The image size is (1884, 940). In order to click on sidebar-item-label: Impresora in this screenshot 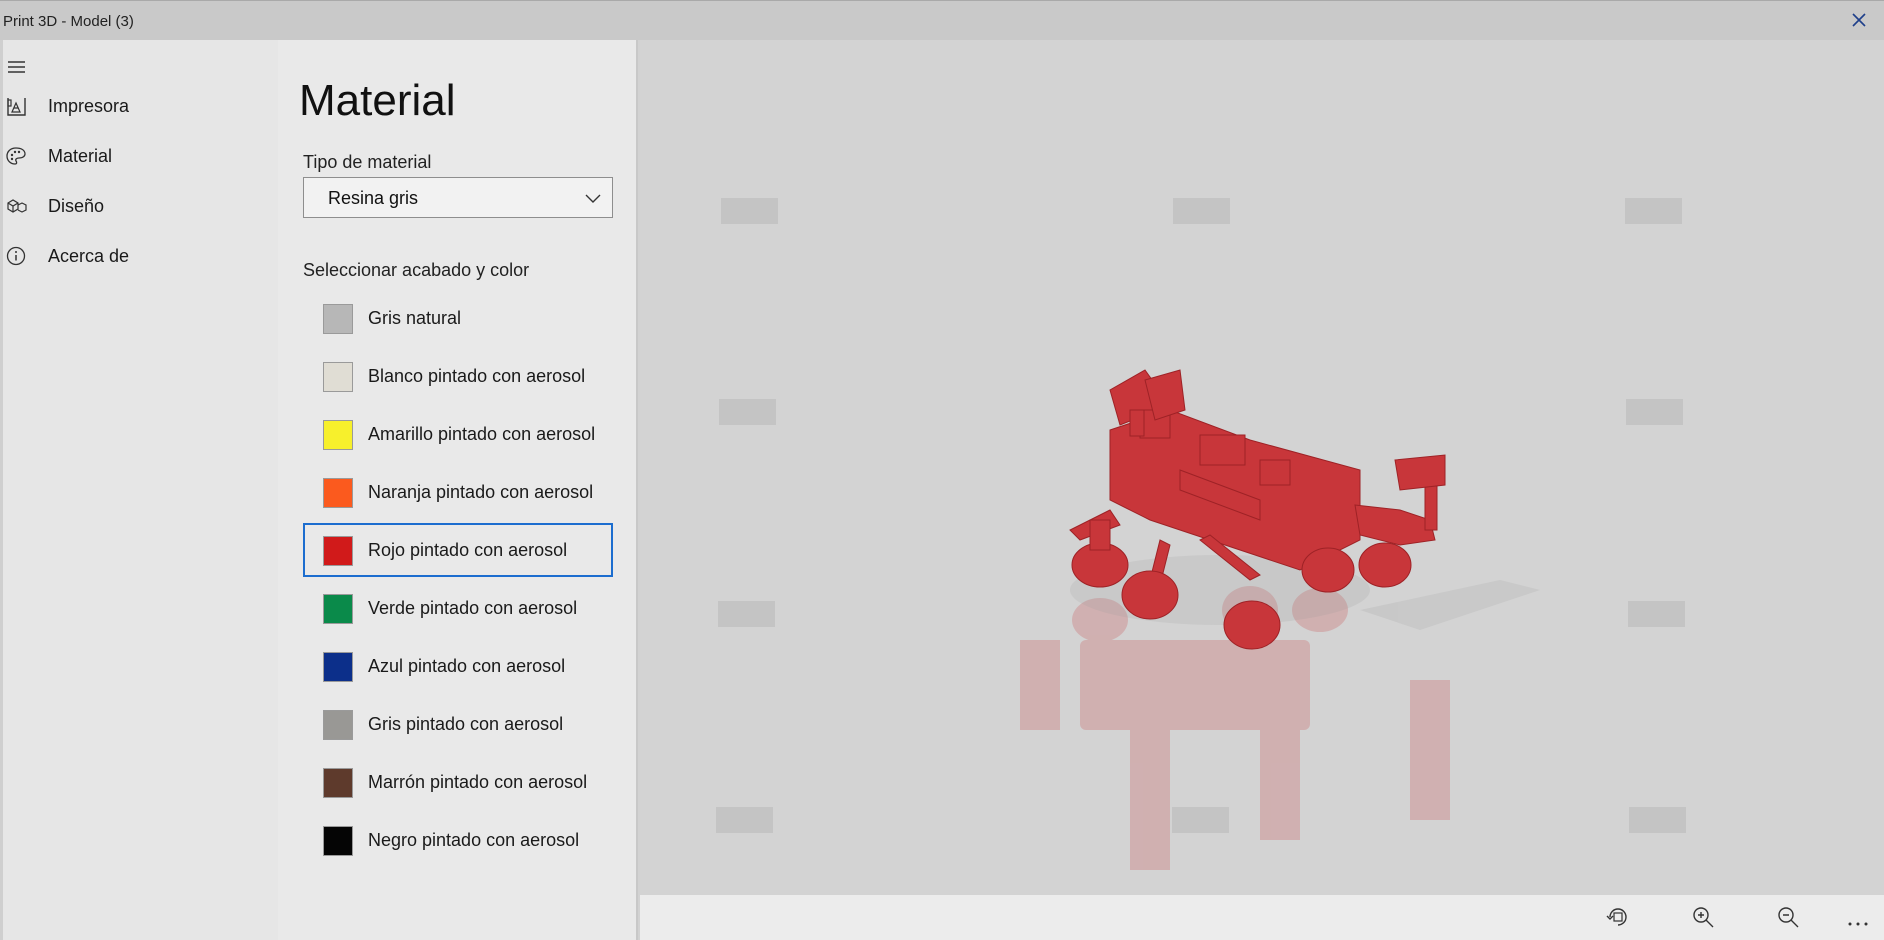, I will do `click(89, 106)`.